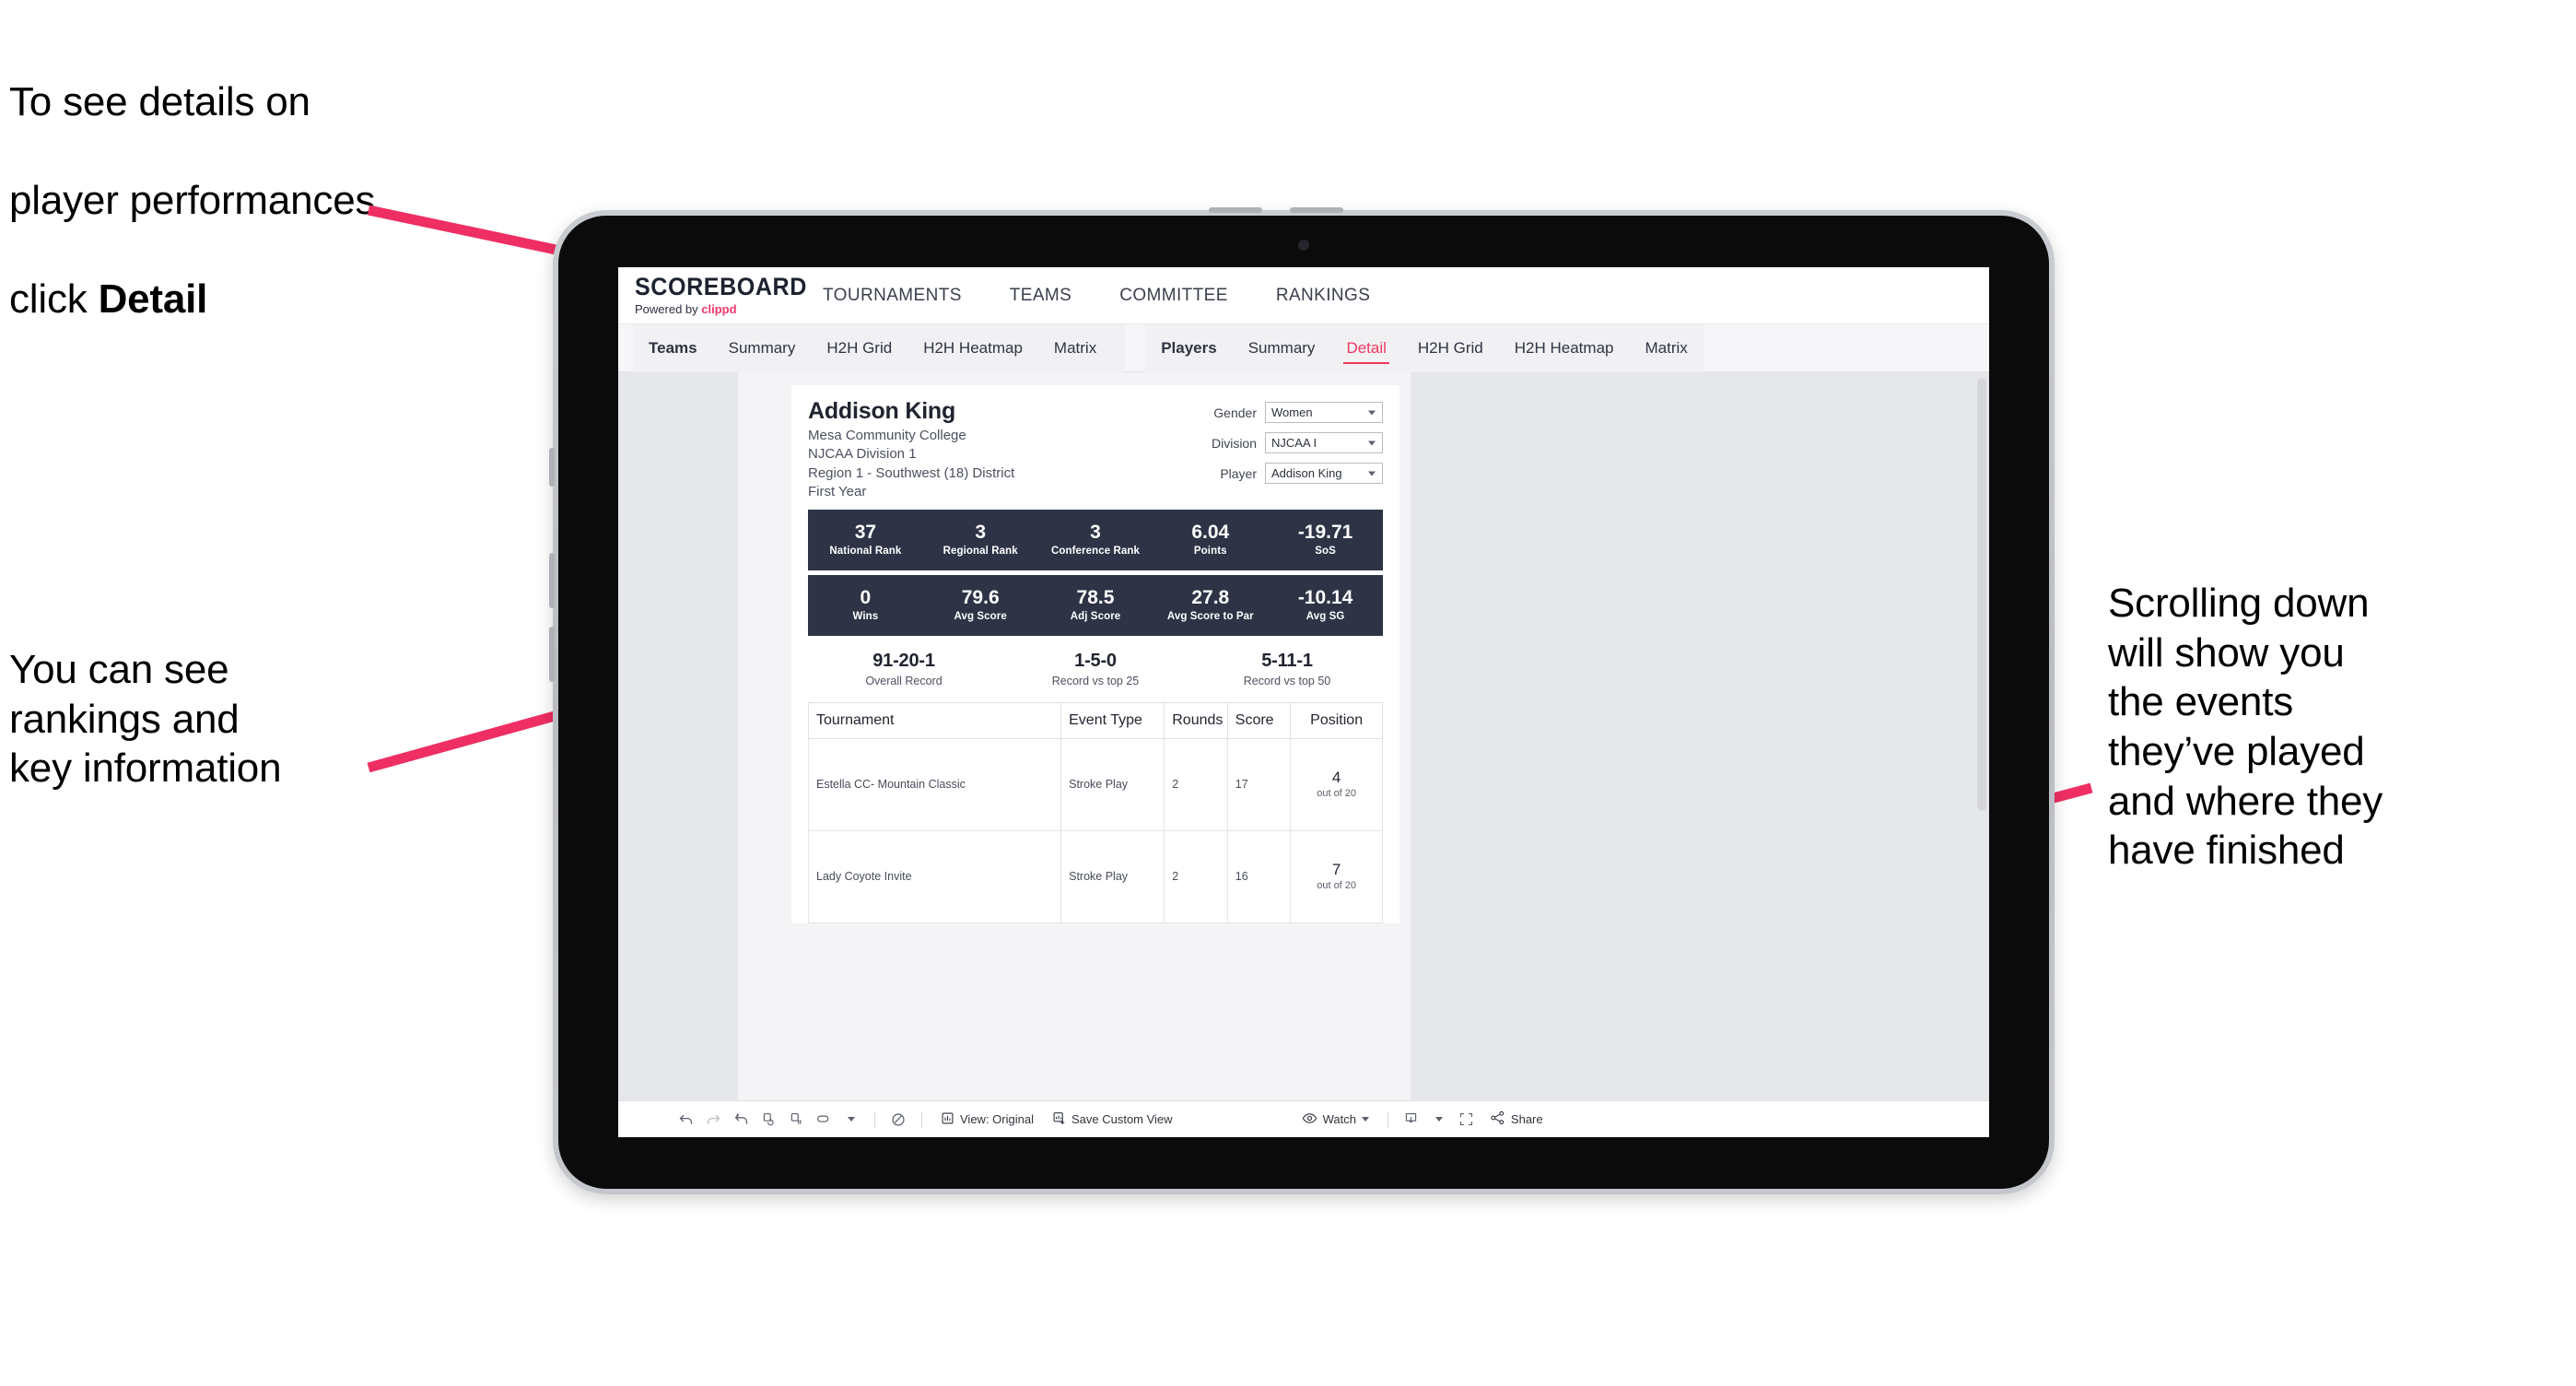  I want to click on column-header-rounds: Rounds, so click(1196, 720).